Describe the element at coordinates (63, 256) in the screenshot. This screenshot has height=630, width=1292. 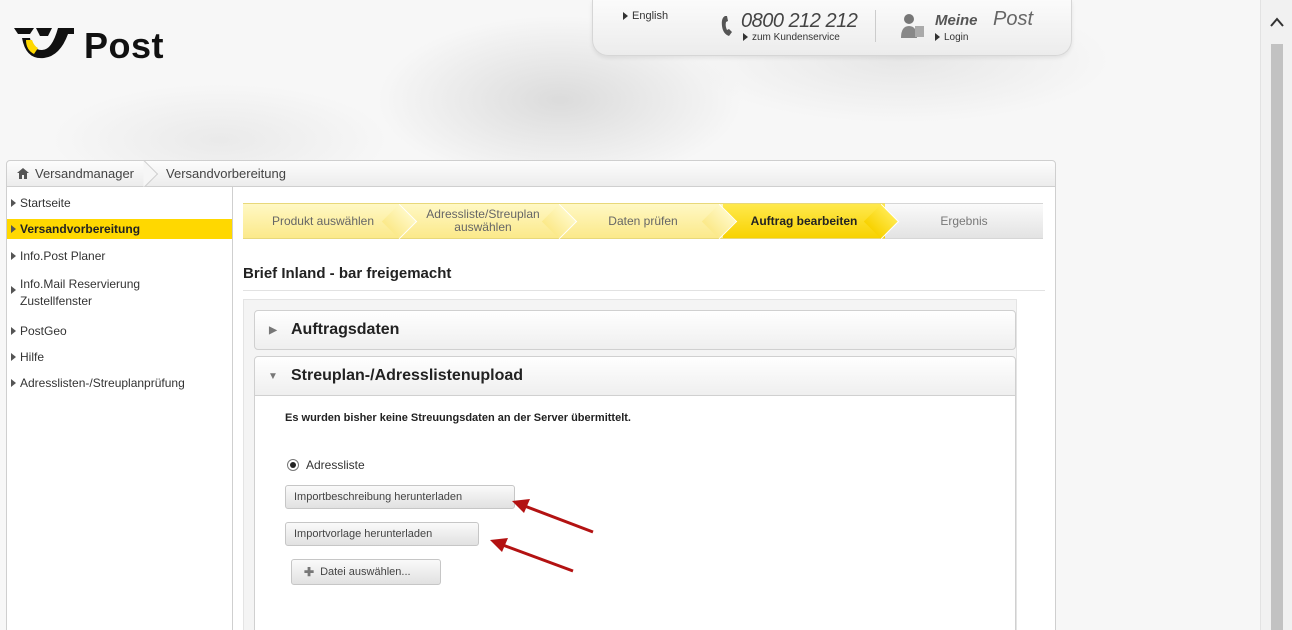
I see `sidebar-item-label: Info.Post Planer` at that location.